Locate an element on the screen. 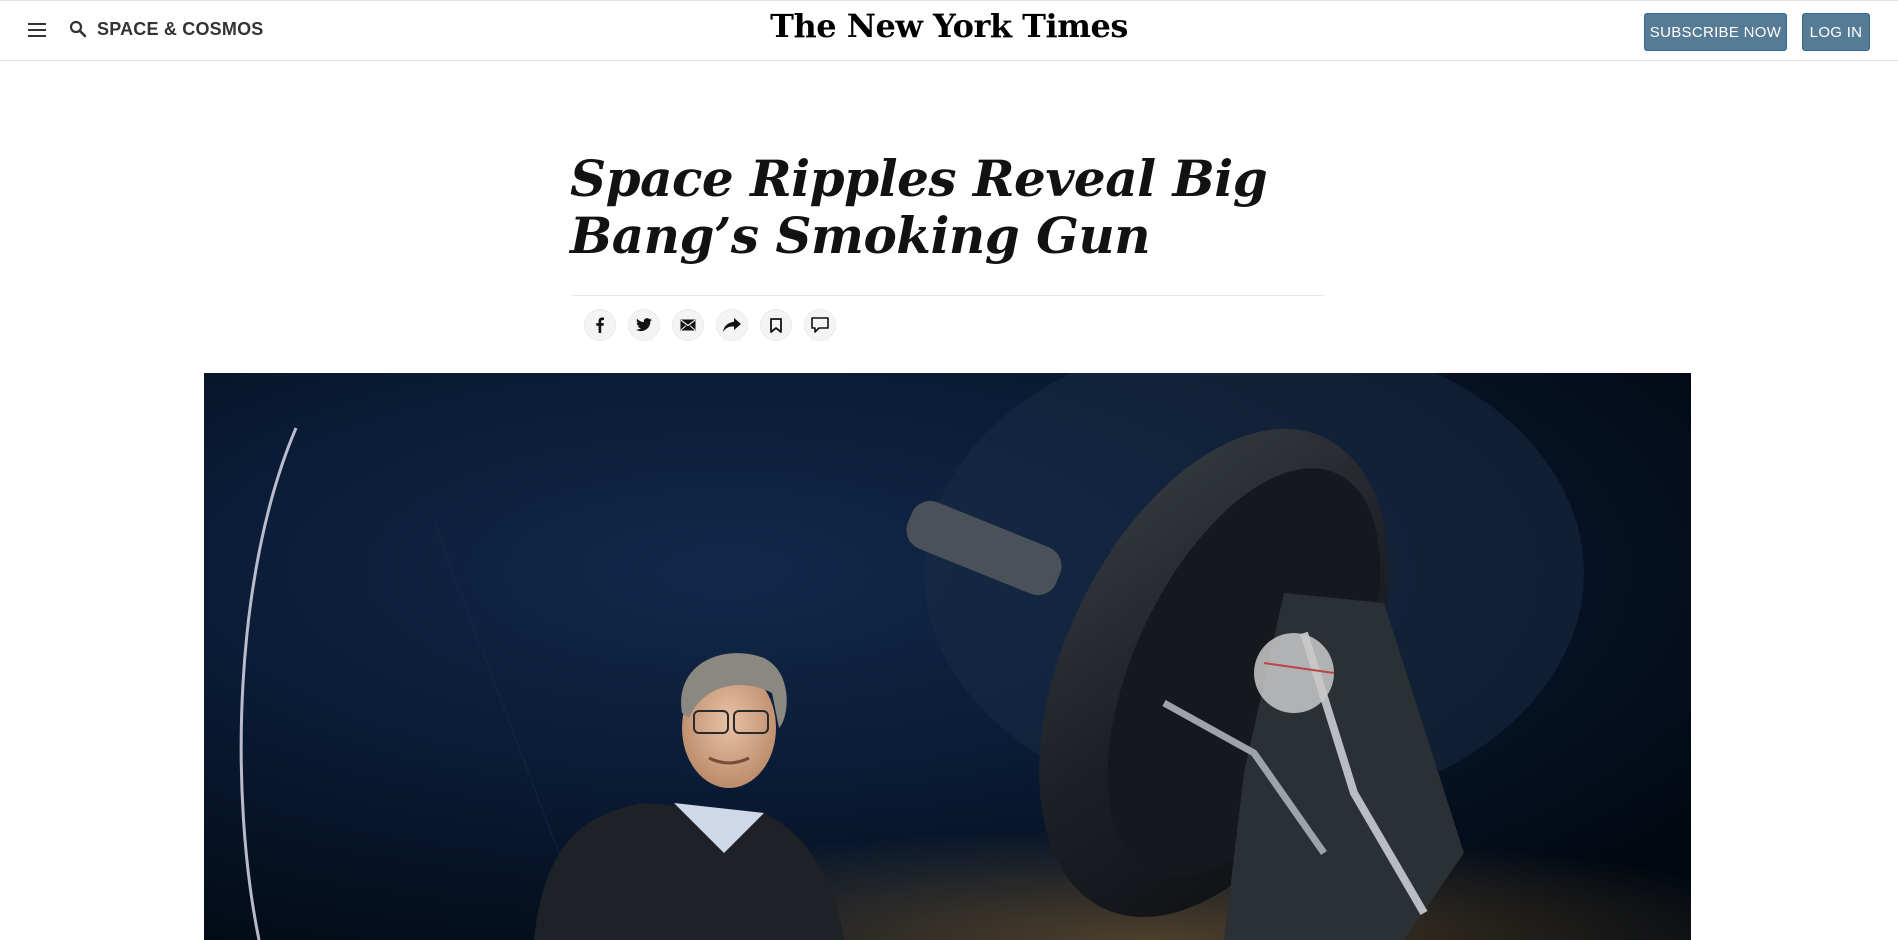  search-icon is located at coordinates (78, 29).